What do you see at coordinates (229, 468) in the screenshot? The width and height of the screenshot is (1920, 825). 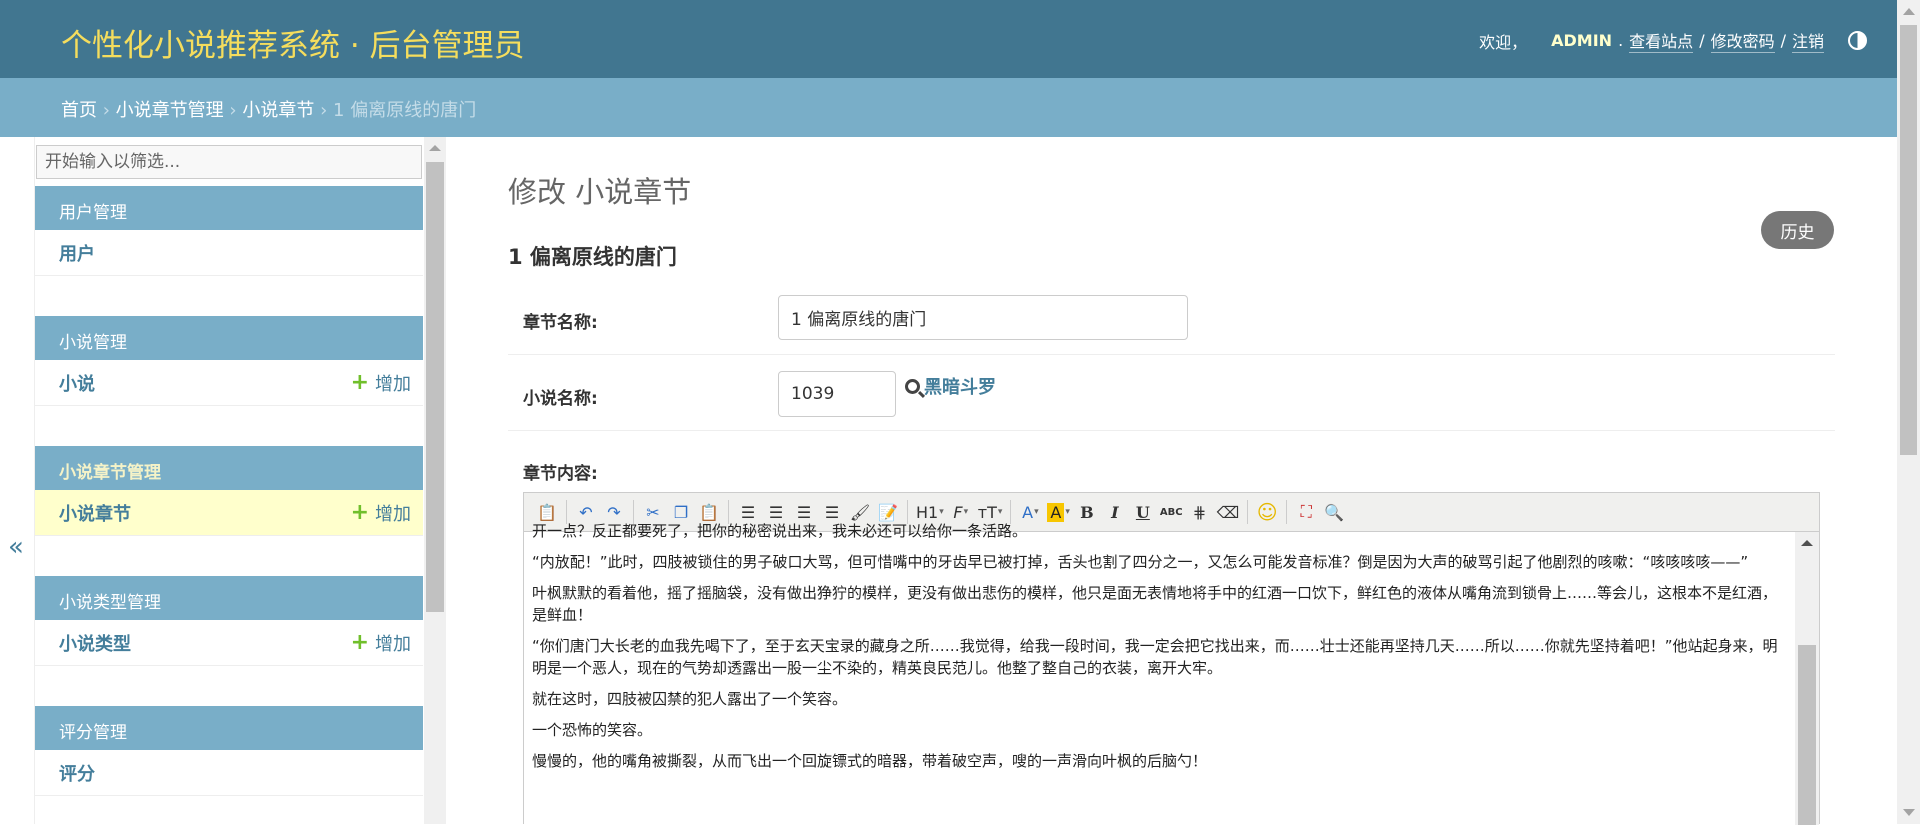 I see `module-header: 小说章节管理` at bounding box center [229, 468].